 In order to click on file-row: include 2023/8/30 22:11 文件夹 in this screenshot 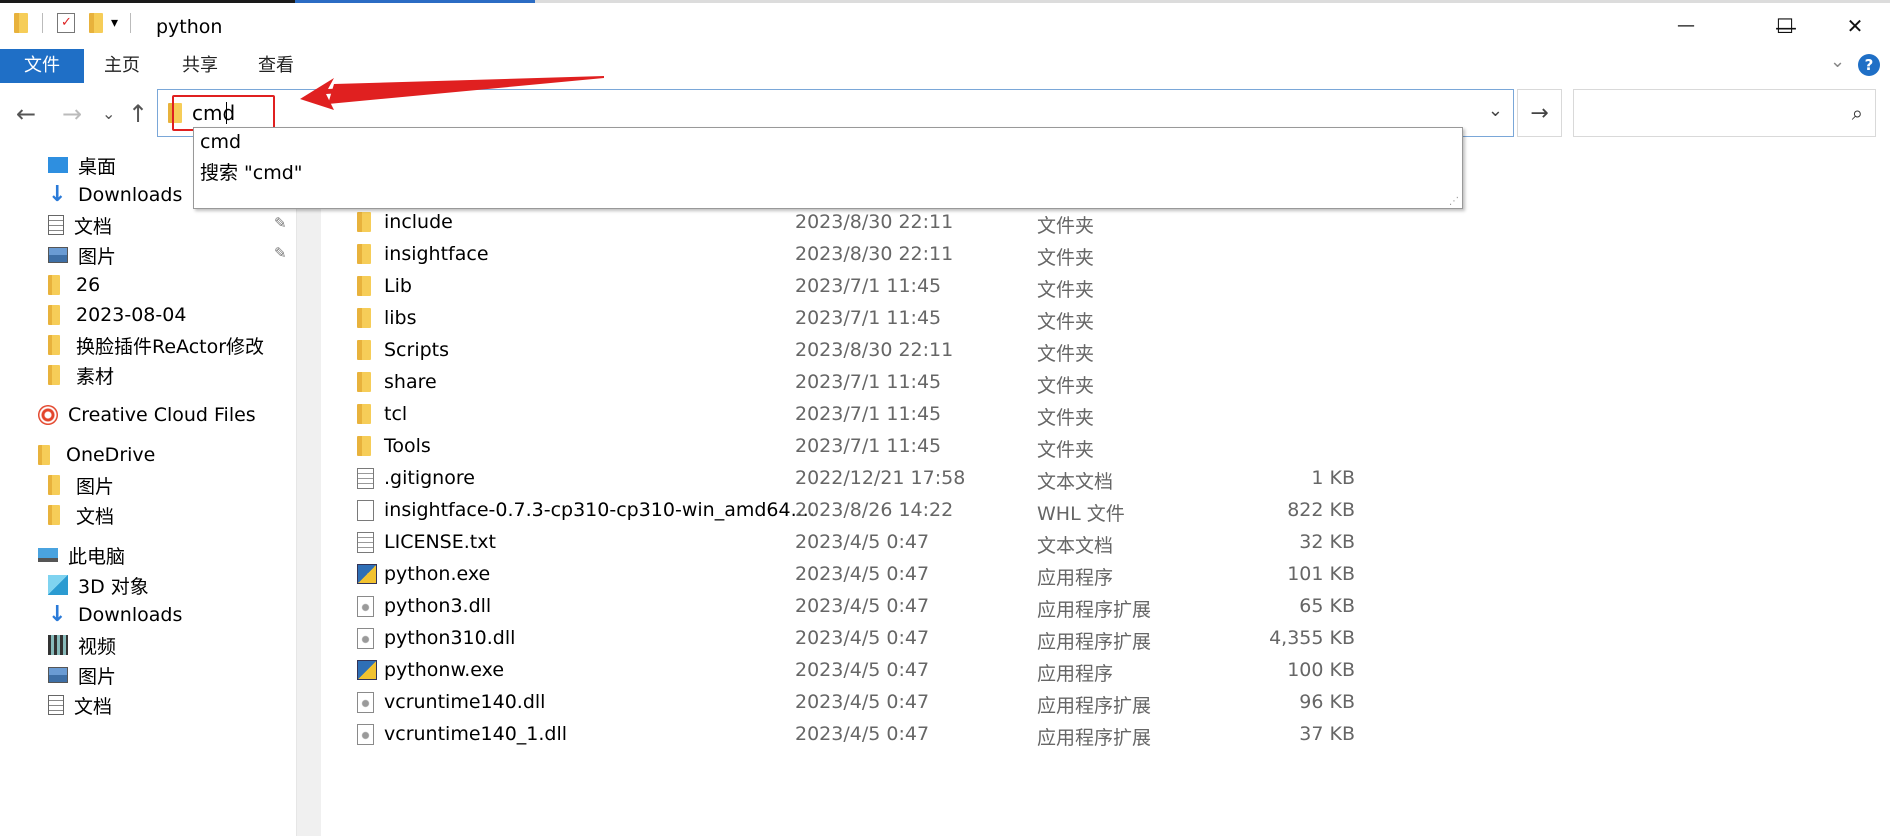, I will do `click(891, 222)`.